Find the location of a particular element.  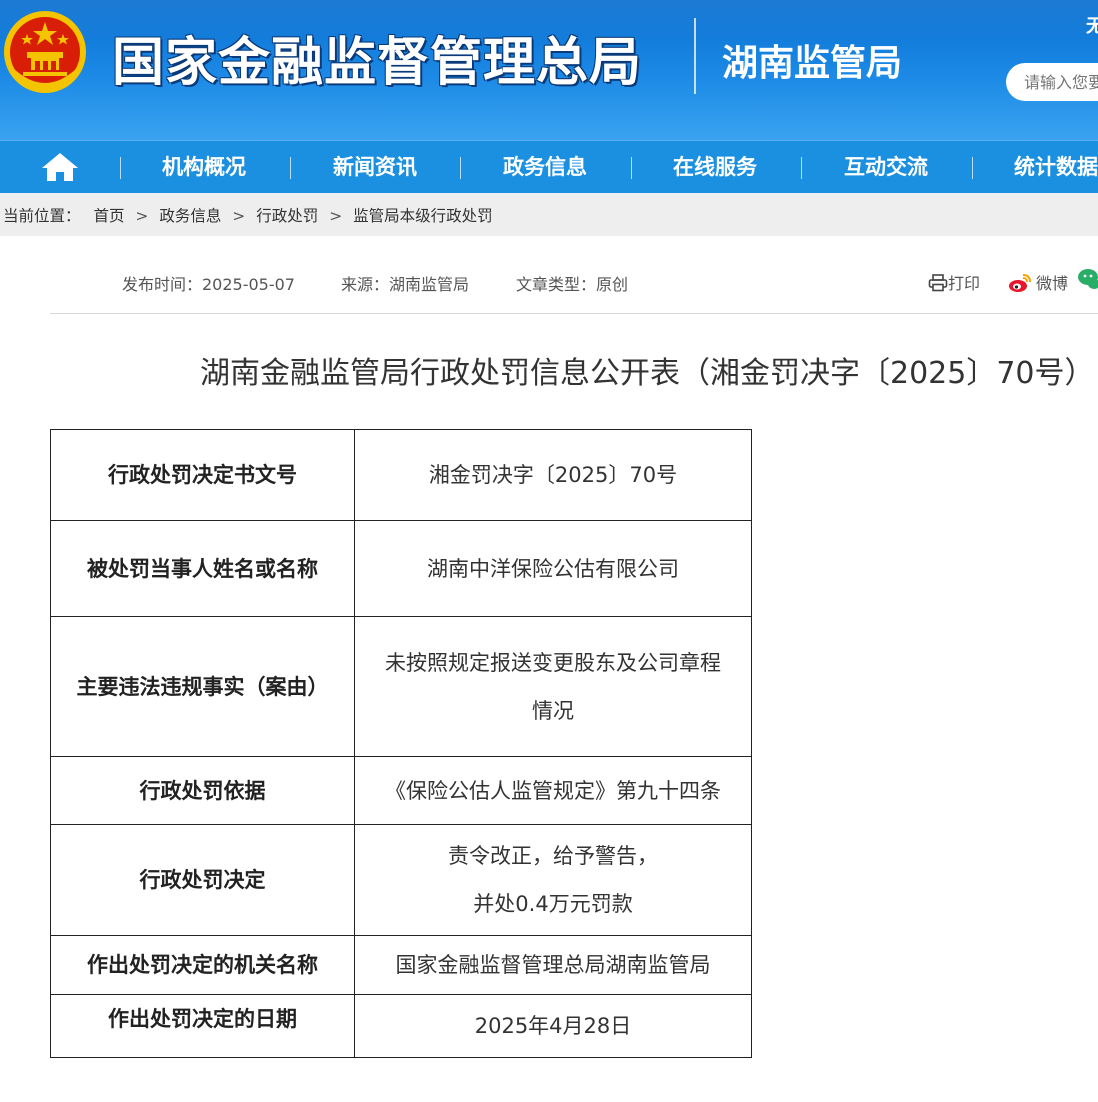

print-label: 打印 is located at coordinates (964, 283).